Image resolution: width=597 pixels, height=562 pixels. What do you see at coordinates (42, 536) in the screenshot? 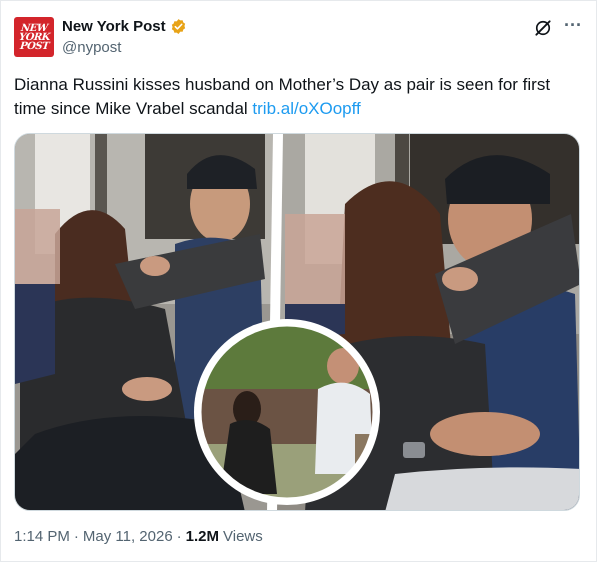
I see `tweet-time: 1:14 PM` at bounding box center [42, 536].